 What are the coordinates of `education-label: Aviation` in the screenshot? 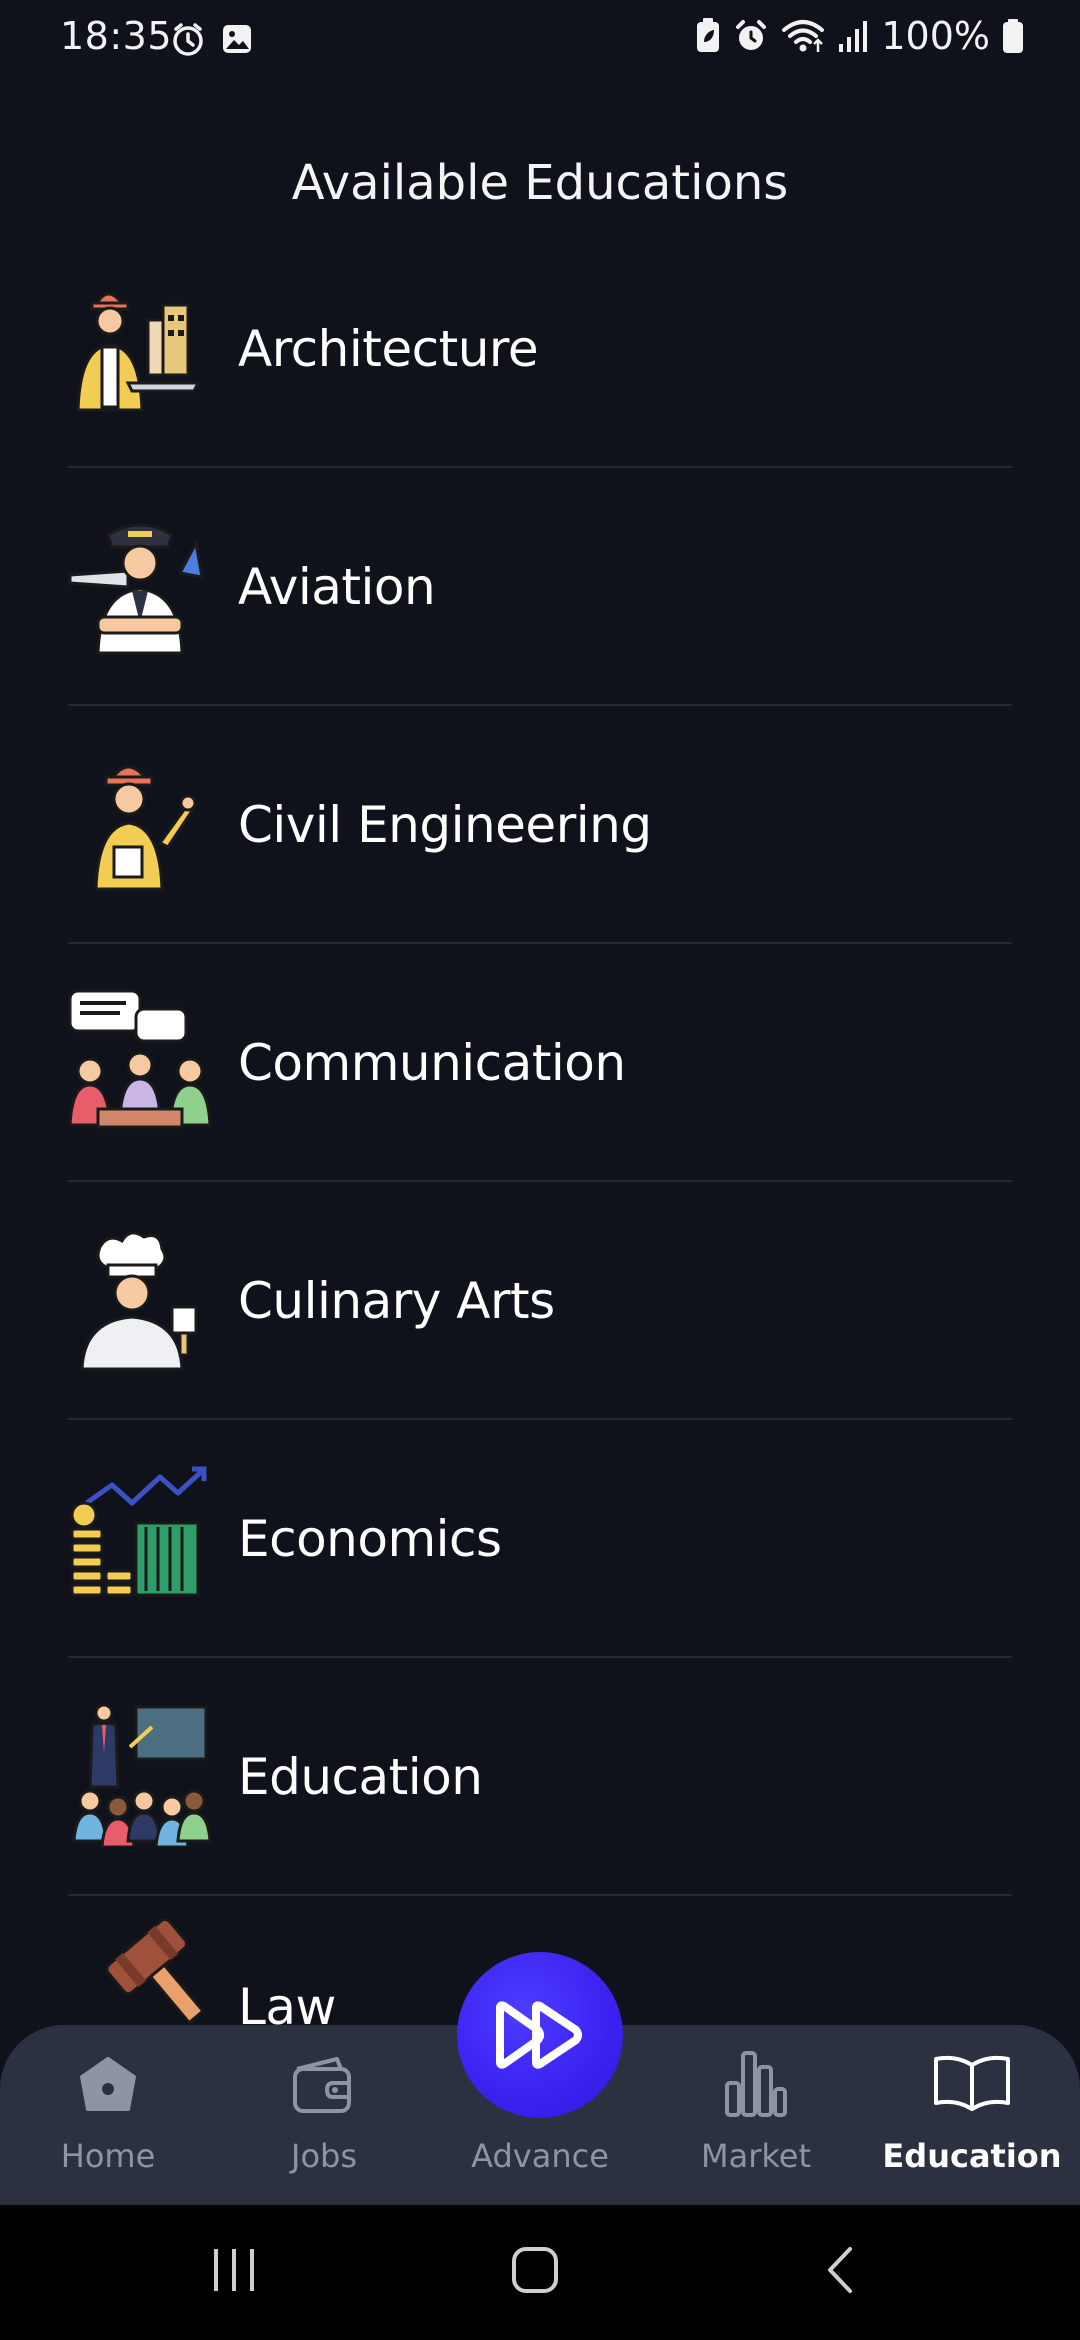 It's located at (337, 587).